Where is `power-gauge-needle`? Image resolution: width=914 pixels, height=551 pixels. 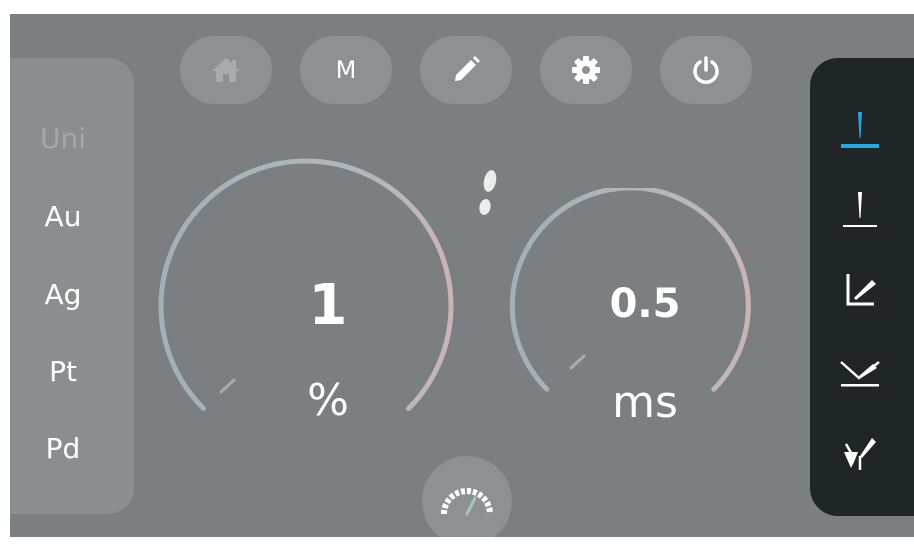 power-gauge-needle is located at coordinates (227, 386).